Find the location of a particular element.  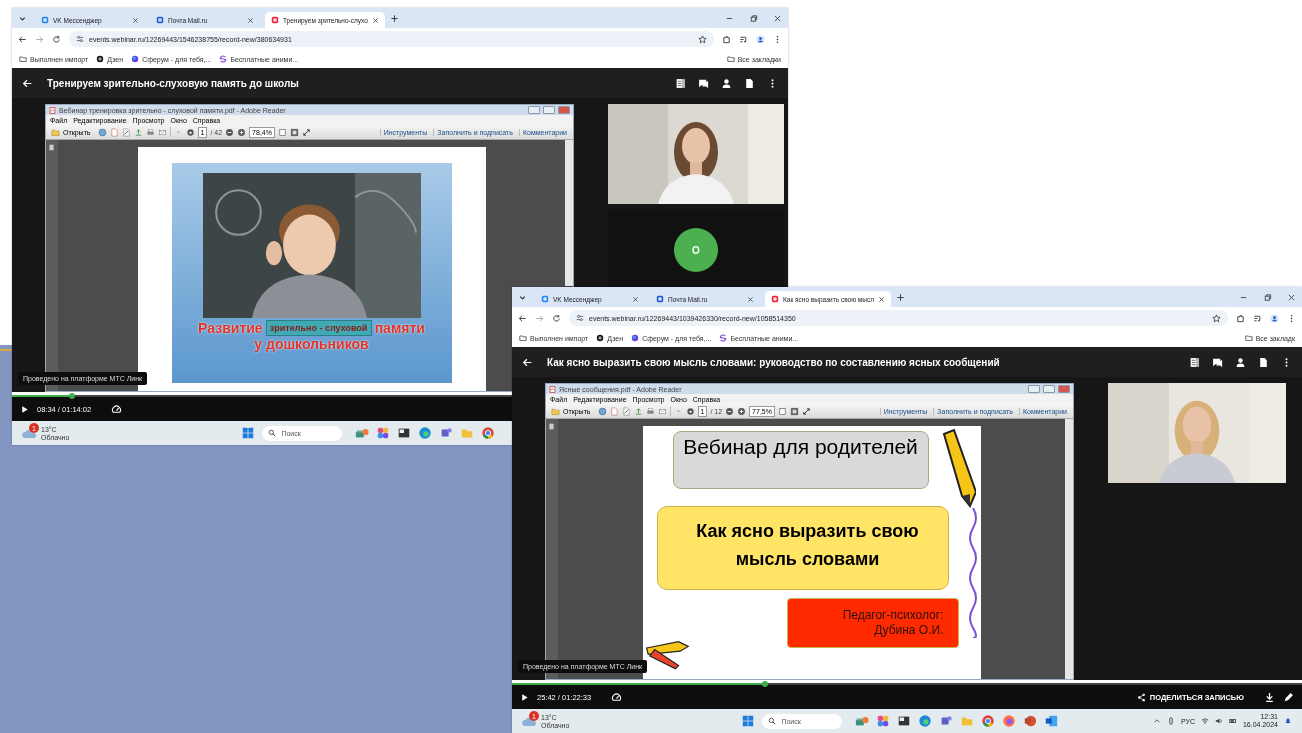

presenter-label: Педагог-психолог: Дубина О.И. is located at coordinates (872, 623).